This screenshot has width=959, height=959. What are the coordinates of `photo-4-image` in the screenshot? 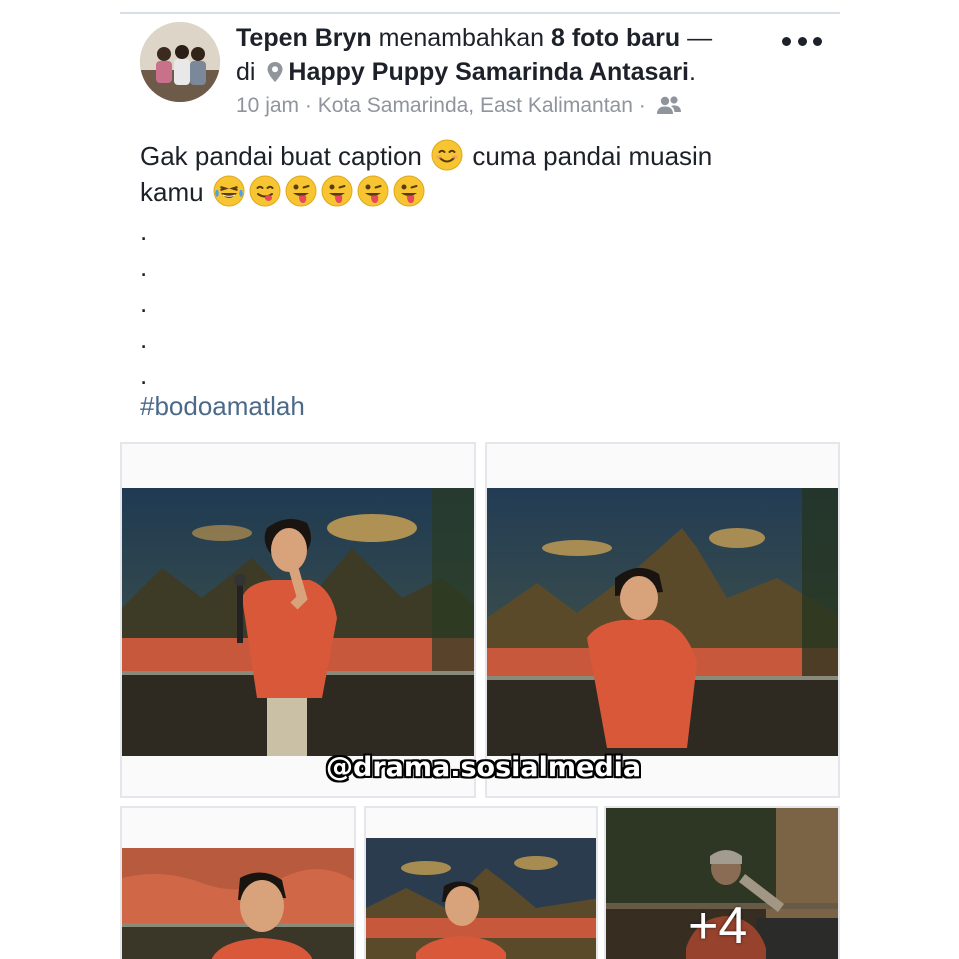 It's located at (481, 898).